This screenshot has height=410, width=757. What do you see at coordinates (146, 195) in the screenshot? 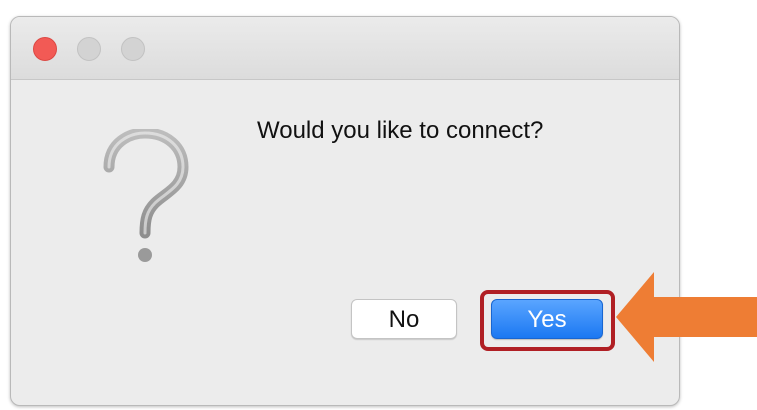
I see `question-mark-icon` at bounding box center [146, 195].